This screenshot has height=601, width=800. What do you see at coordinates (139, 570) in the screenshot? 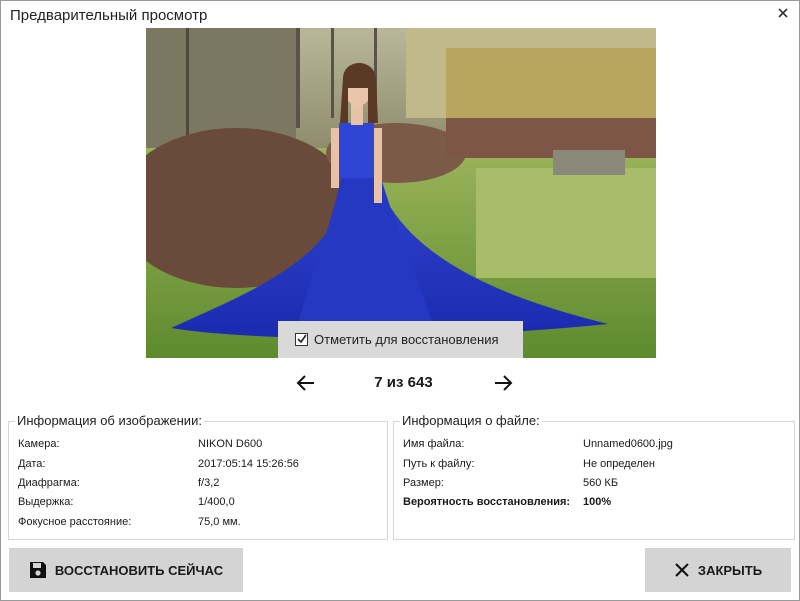
I see `restore-now-label: ВОССТАНОВИТЬ СЕЙЧАС` at bounding box center [139, 570].